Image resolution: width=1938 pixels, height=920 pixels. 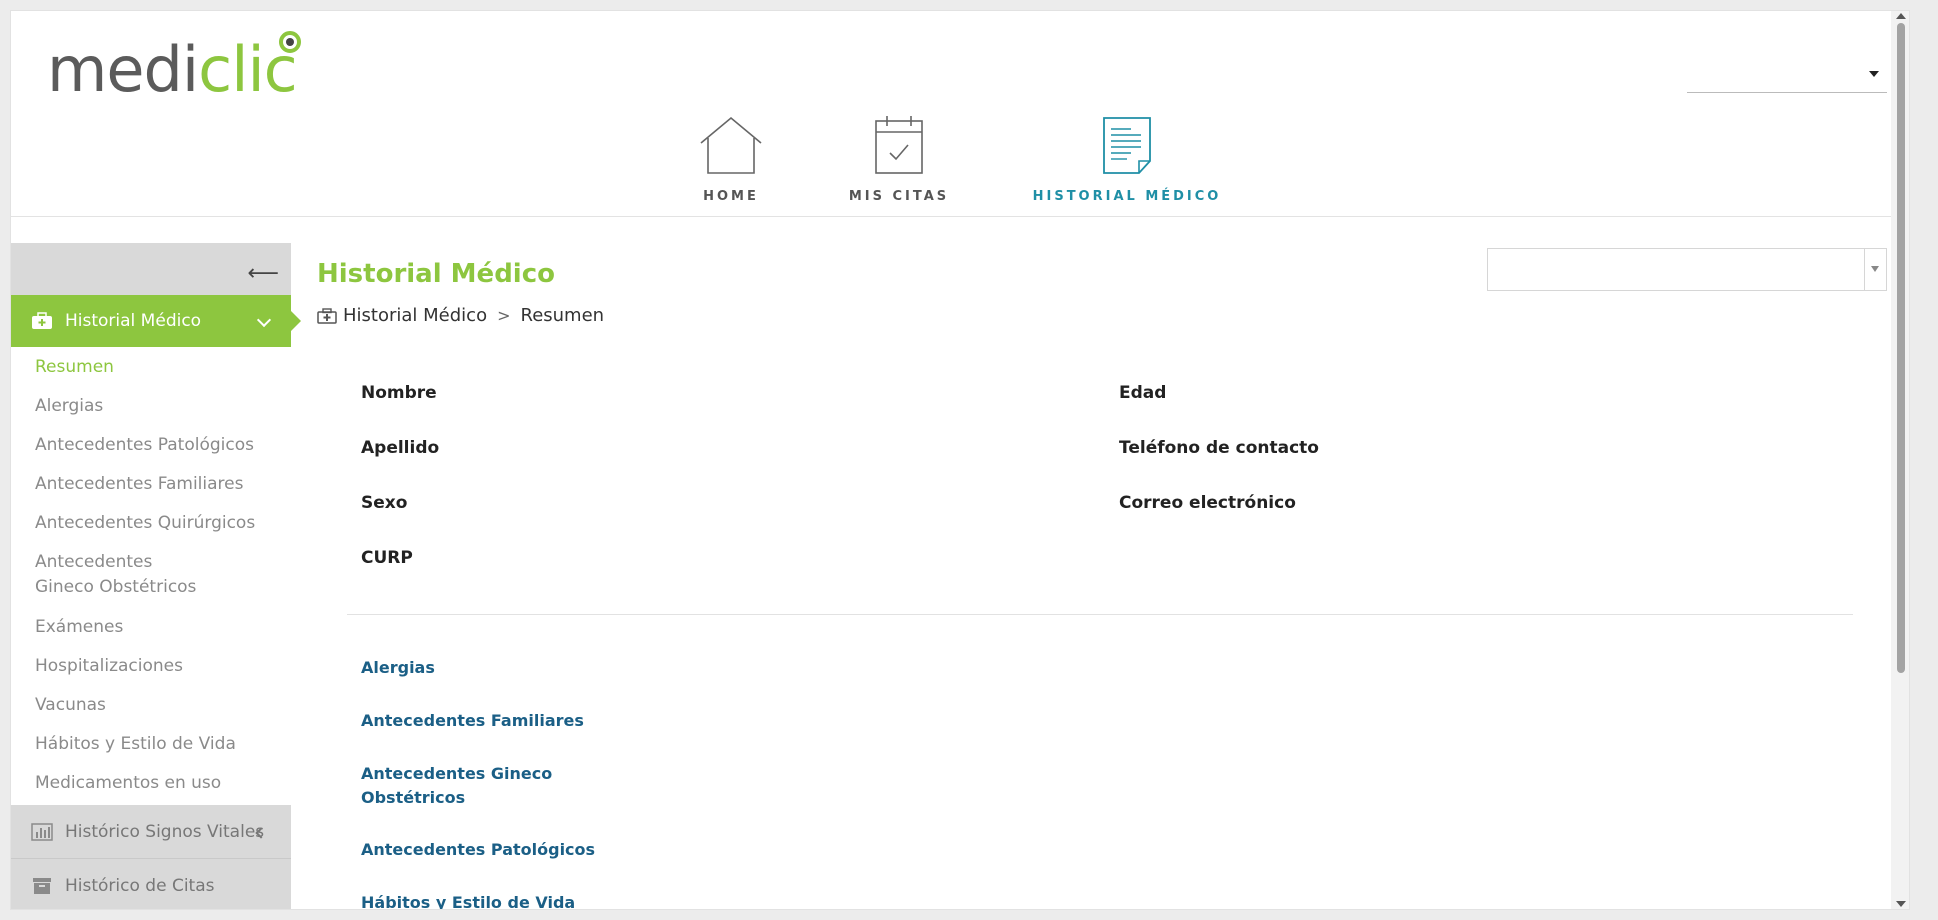 What do you see at coordinates (263, 273) in the screenshot?
I see `collapse-arrow-icon: ⟵` at bounding box center [263, 273].